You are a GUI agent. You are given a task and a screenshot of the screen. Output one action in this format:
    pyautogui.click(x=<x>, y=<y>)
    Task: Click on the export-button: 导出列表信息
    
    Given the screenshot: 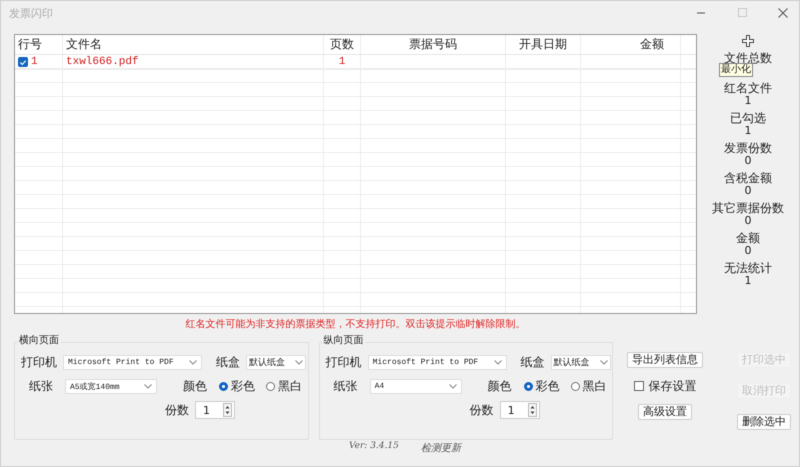 What is the action you would take?
    pyautogui.click(x=665, y=360)
    